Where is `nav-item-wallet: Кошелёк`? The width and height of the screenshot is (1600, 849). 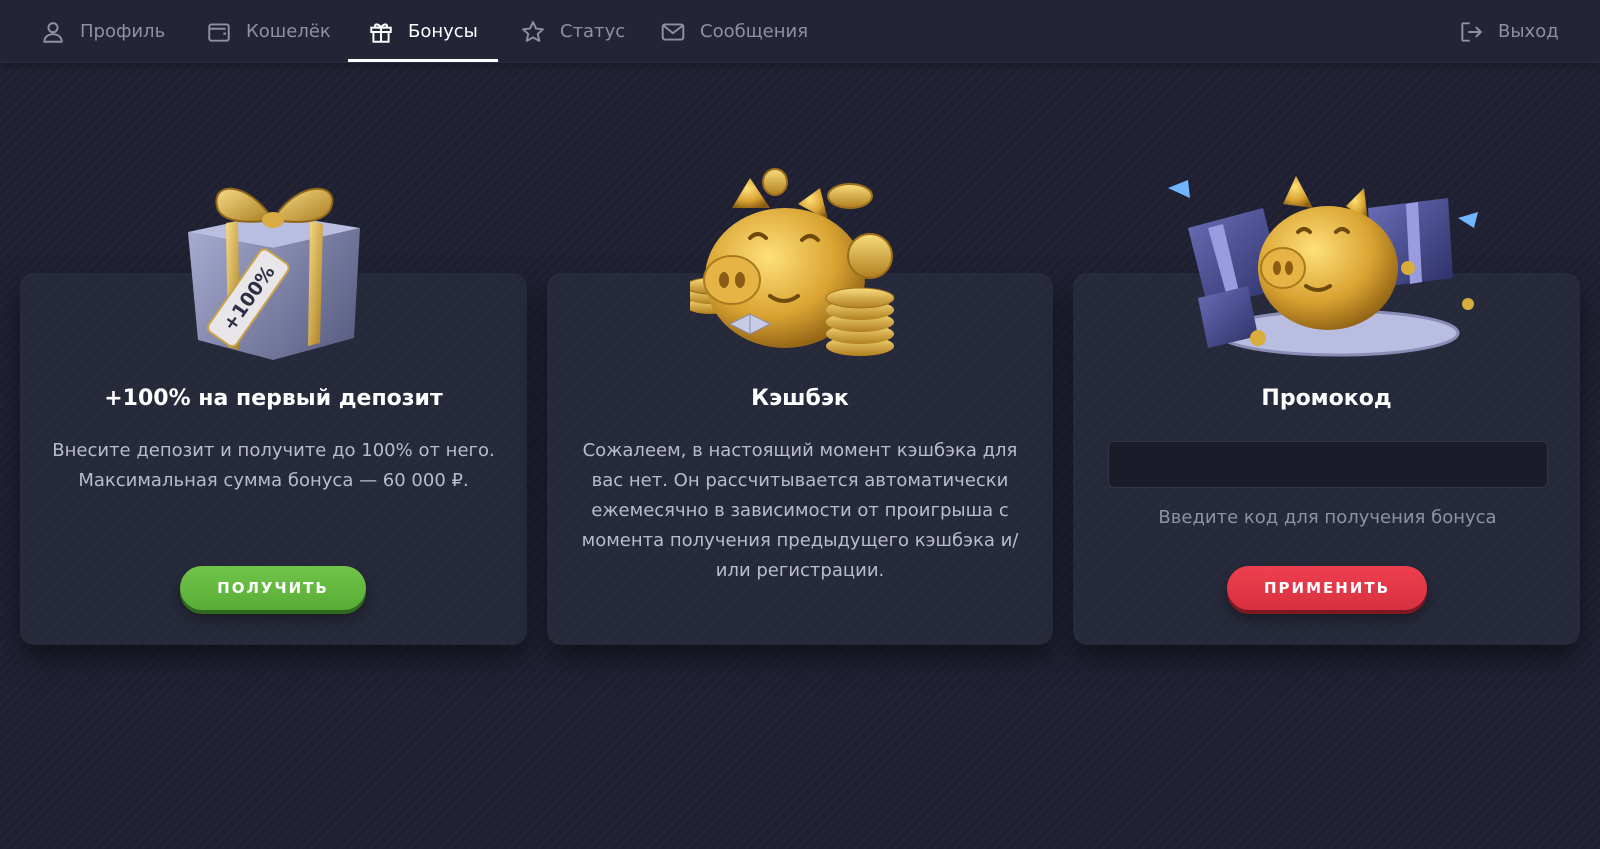
nav-item-wallet: Кошелёк is located at coordinates (268, 31).